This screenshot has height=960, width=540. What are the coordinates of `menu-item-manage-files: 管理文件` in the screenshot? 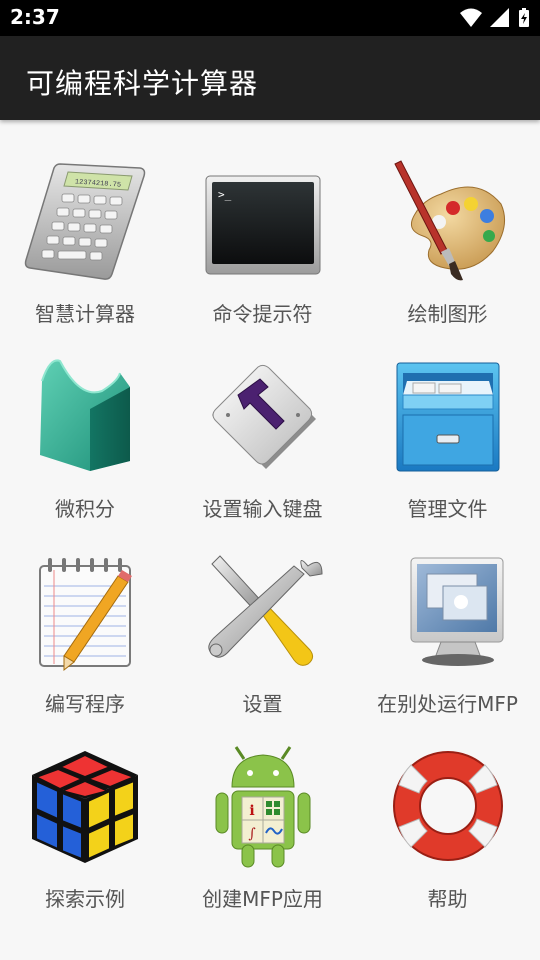 It's located at (447, 434).